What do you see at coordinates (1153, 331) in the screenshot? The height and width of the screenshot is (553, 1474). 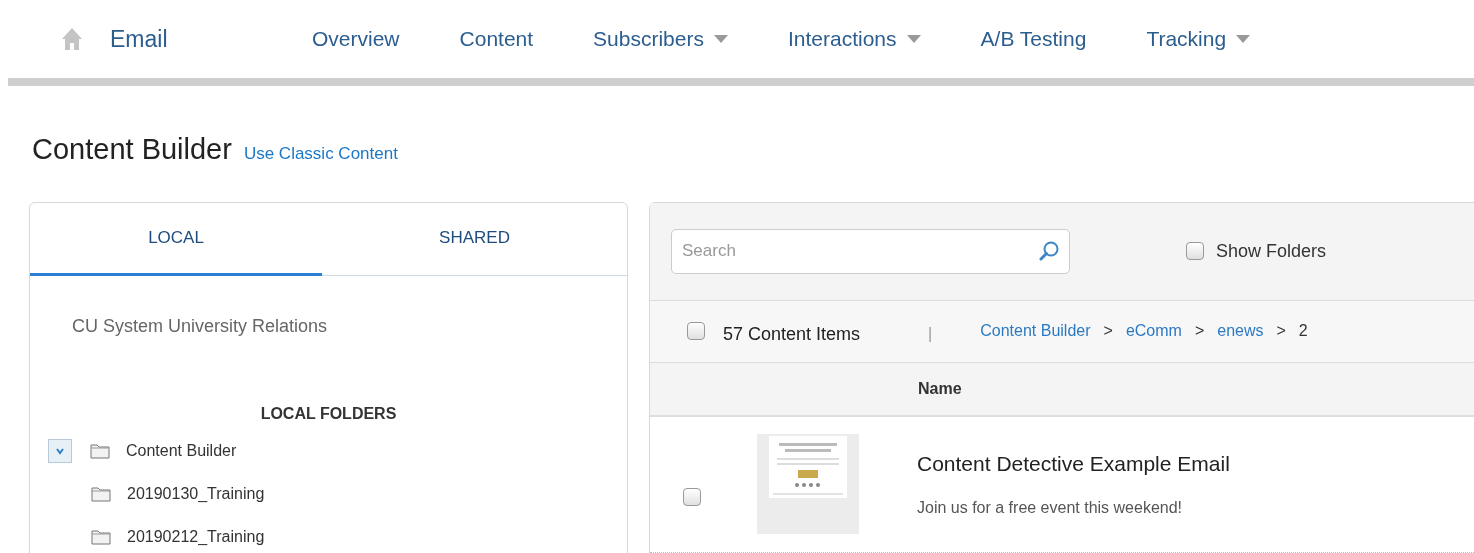 I see `breadcrumb-link: eComm` at bounding box center [1153, 331].